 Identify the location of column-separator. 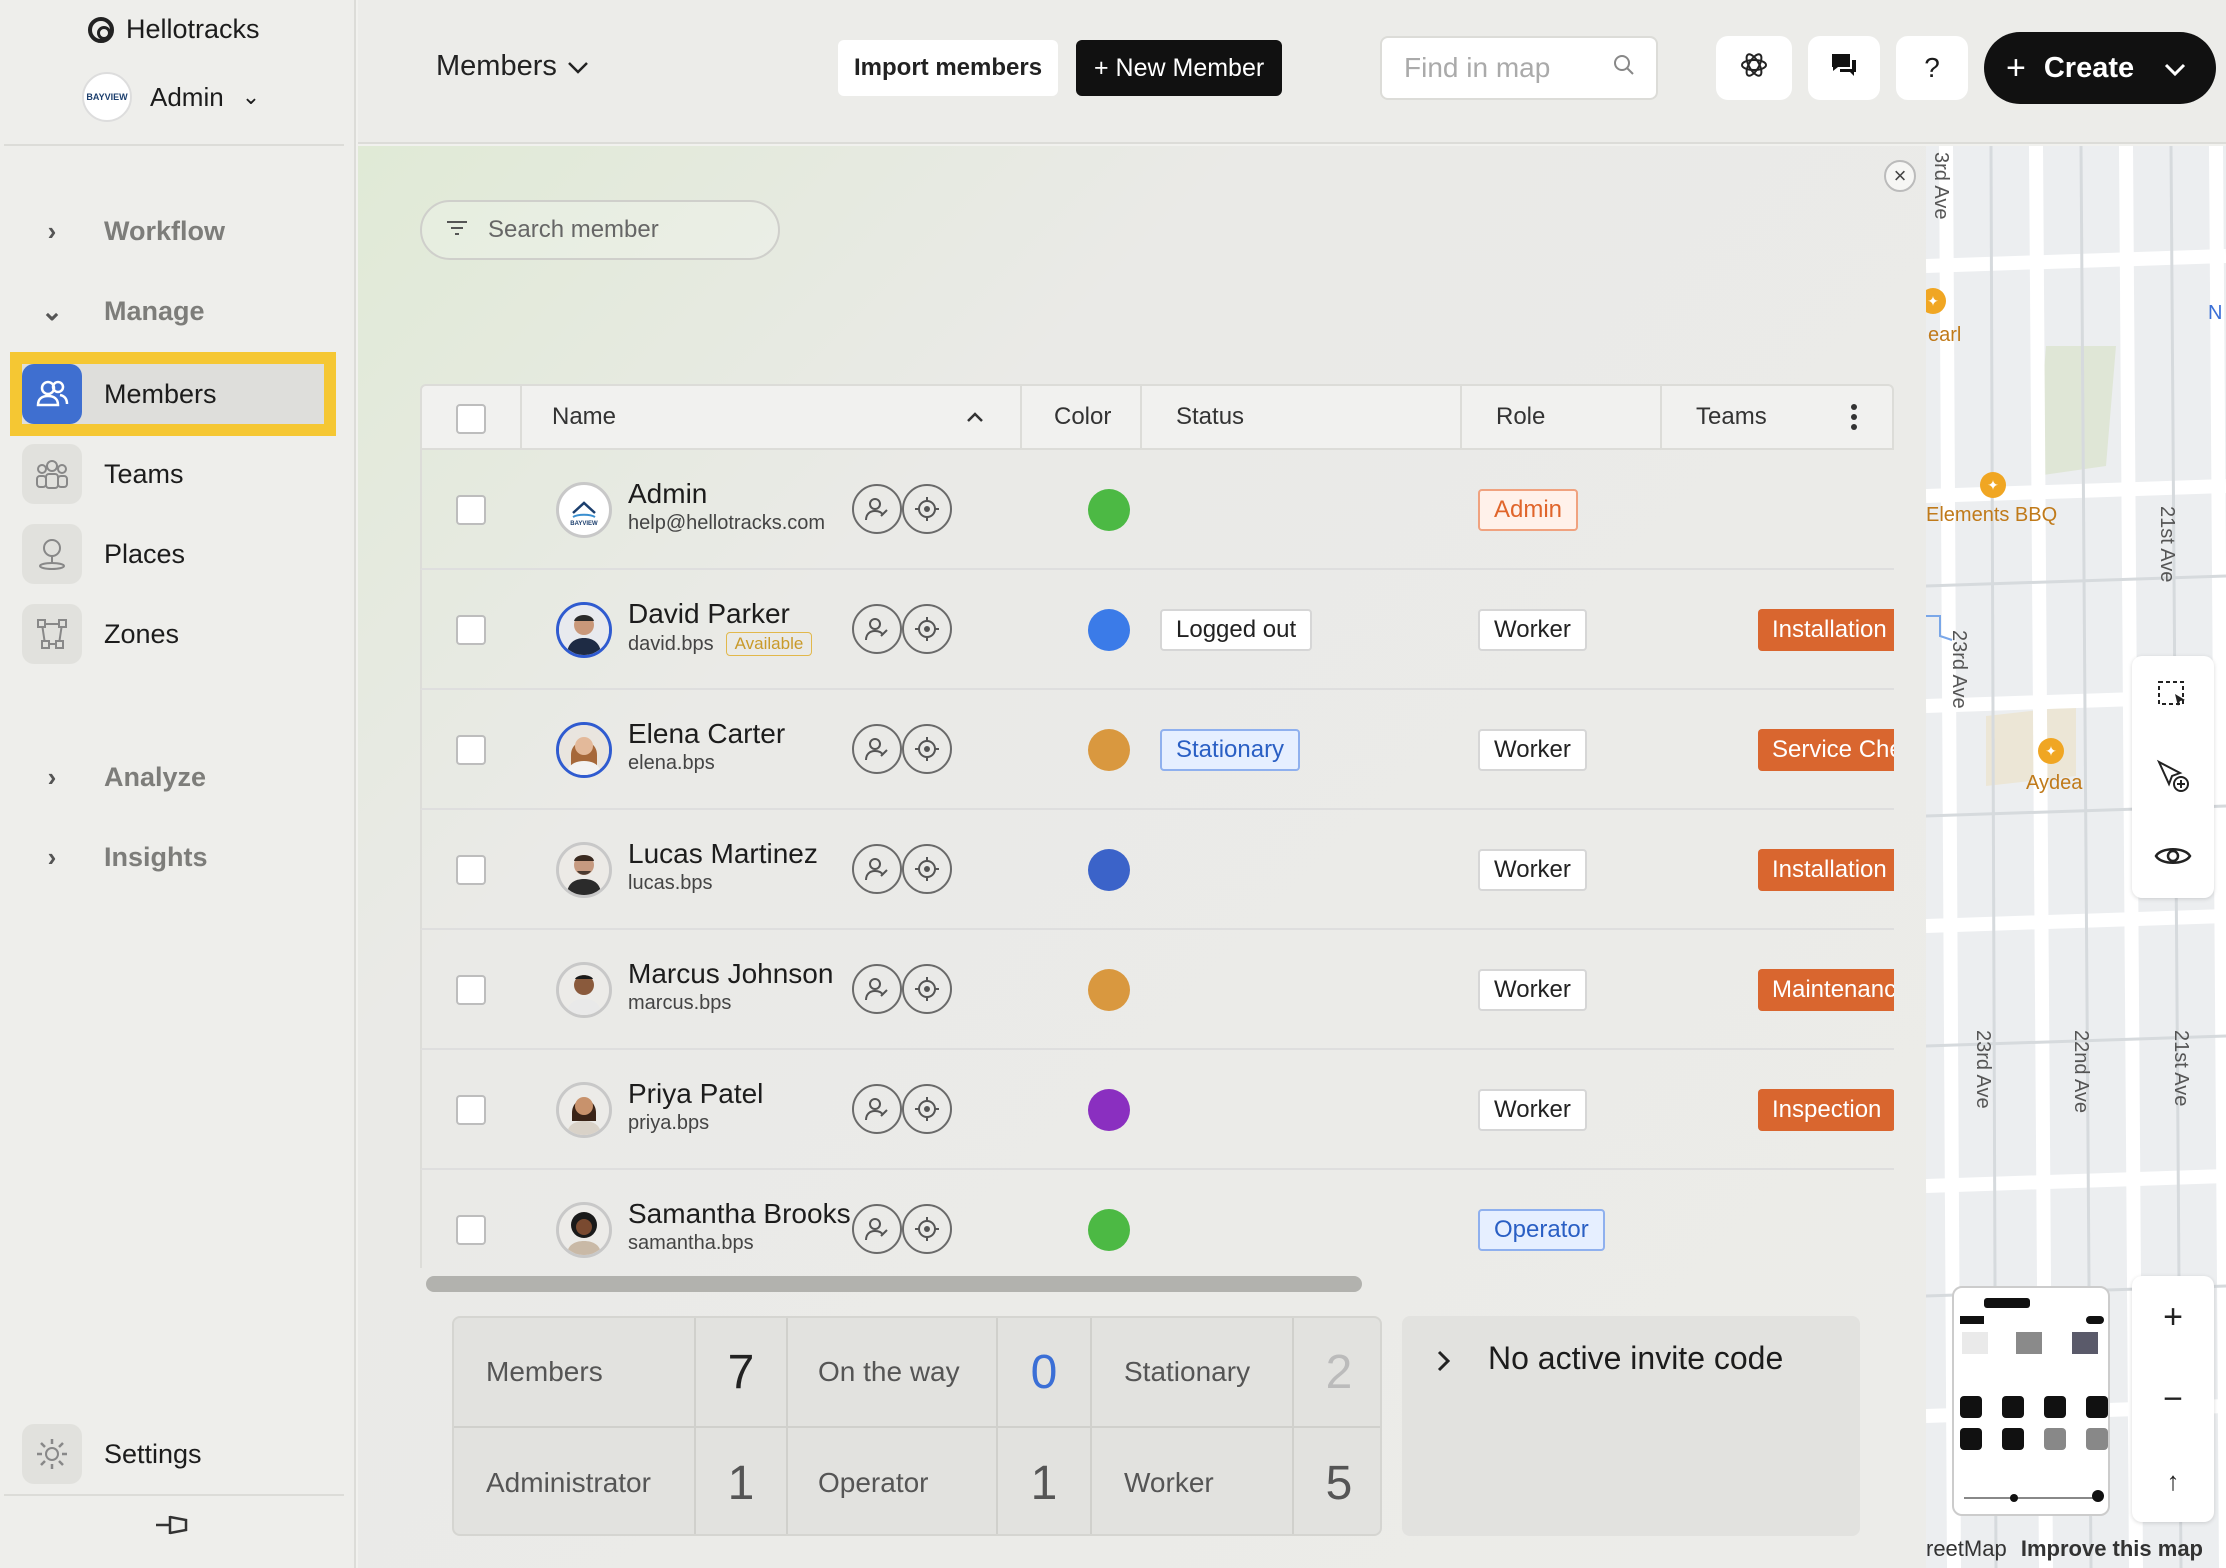
(1141, 417).